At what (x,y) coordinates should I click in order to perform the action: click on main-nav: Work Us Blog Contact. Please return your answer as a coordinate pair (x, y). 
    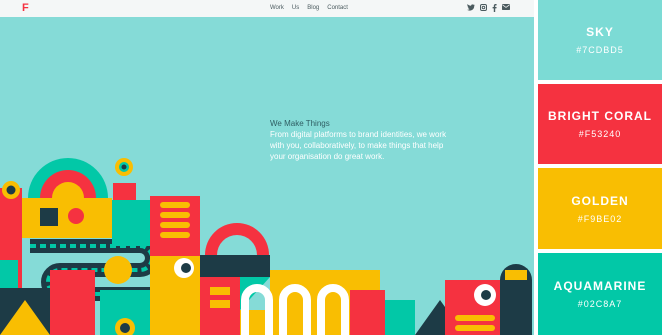
    Looking at the image, I should click on (309, 8).